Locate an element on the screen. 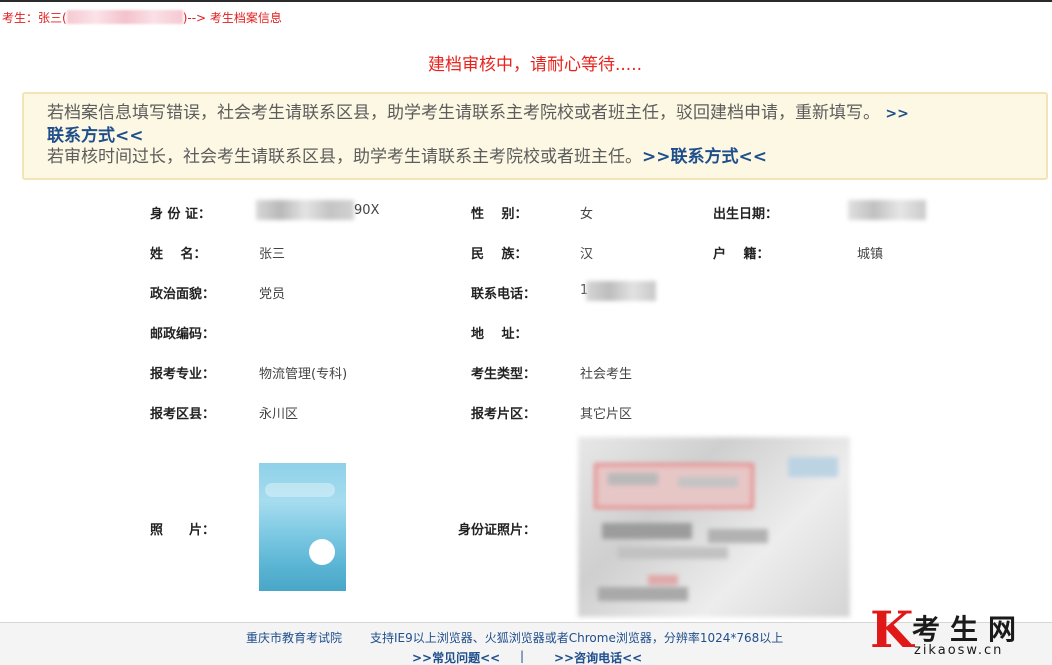 This screenshot has height=665, width=1052. id-photo-label: 身份证照片： is located at coordinates (497, 528).